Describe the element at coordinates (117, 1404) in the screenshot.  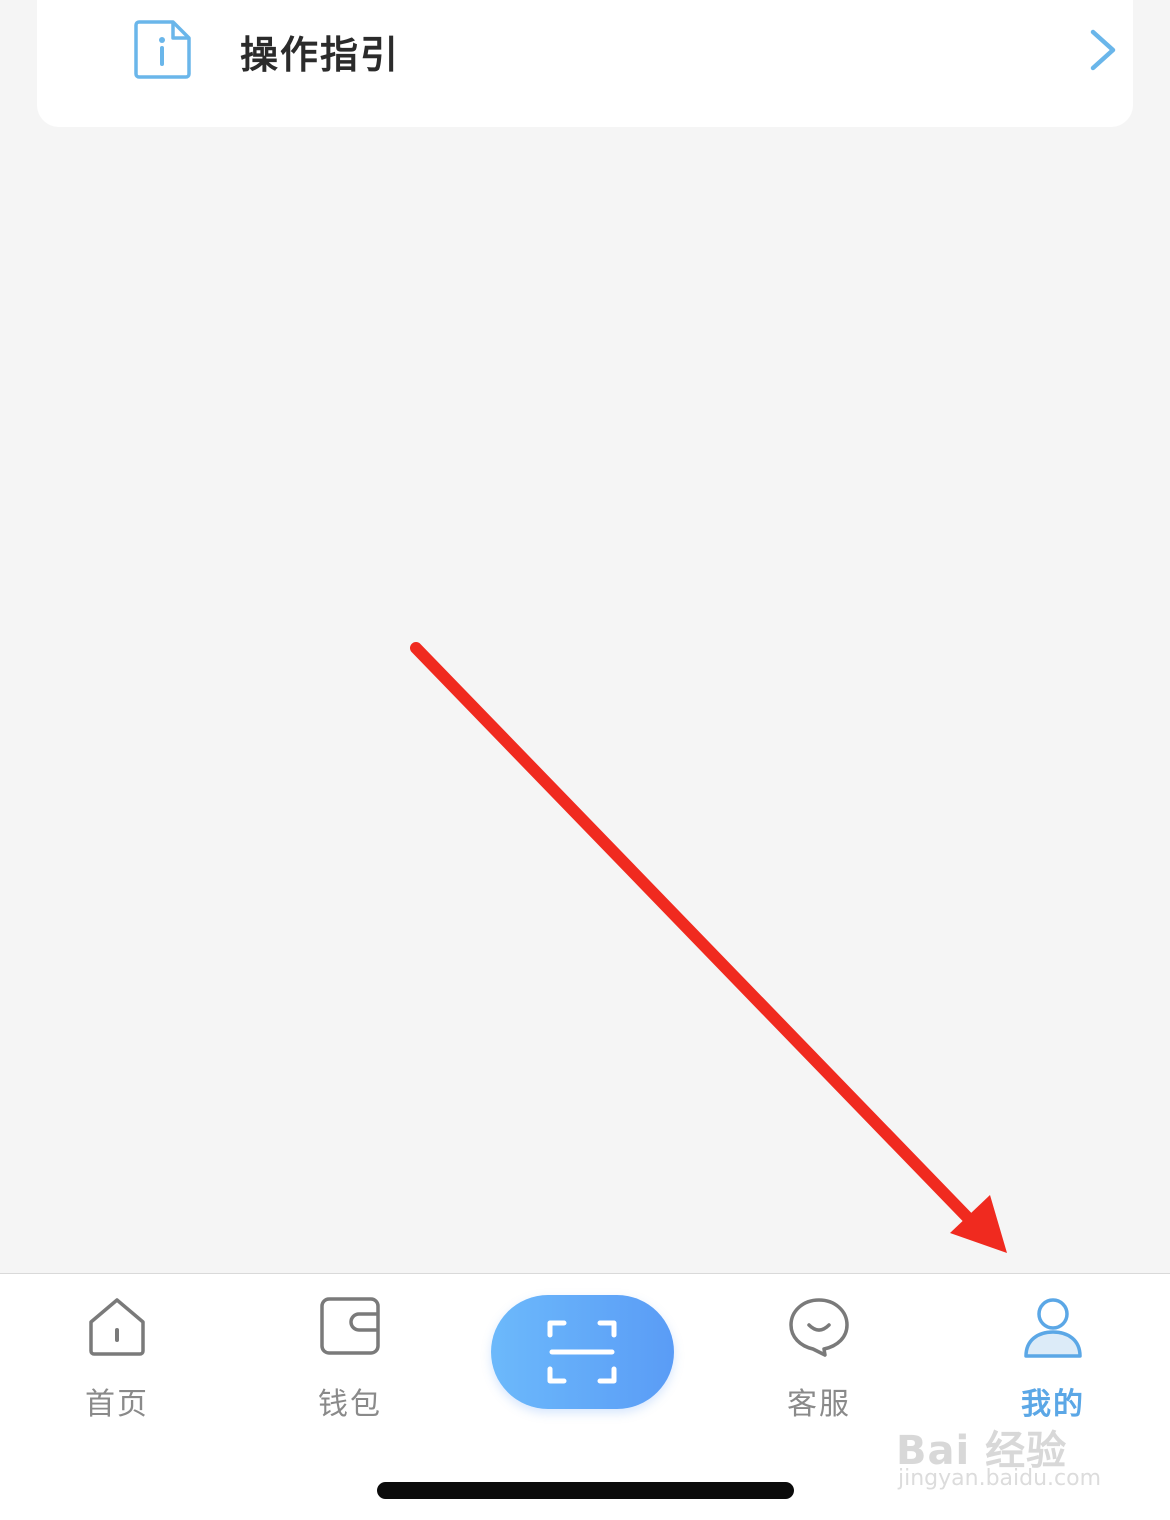
I see `tab-label: 首页` at that location.